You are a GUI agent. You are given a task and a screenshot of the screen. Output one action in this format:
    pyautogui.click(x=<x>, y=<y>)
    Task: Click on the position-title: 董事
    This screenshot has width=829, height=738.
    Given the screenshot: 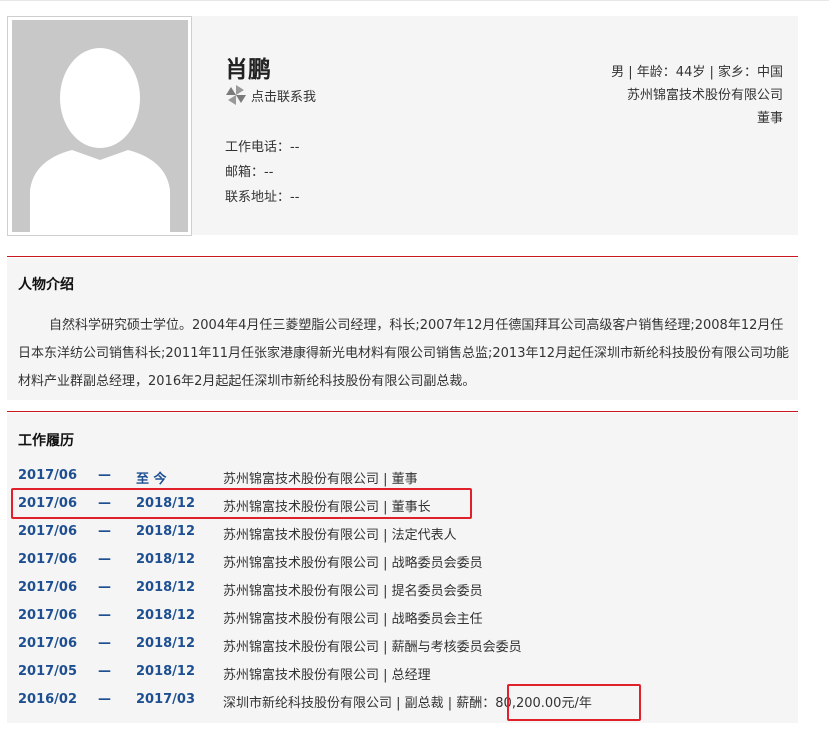 What is the action you would take?
    pyautogui.click(x=769, y=118)
    